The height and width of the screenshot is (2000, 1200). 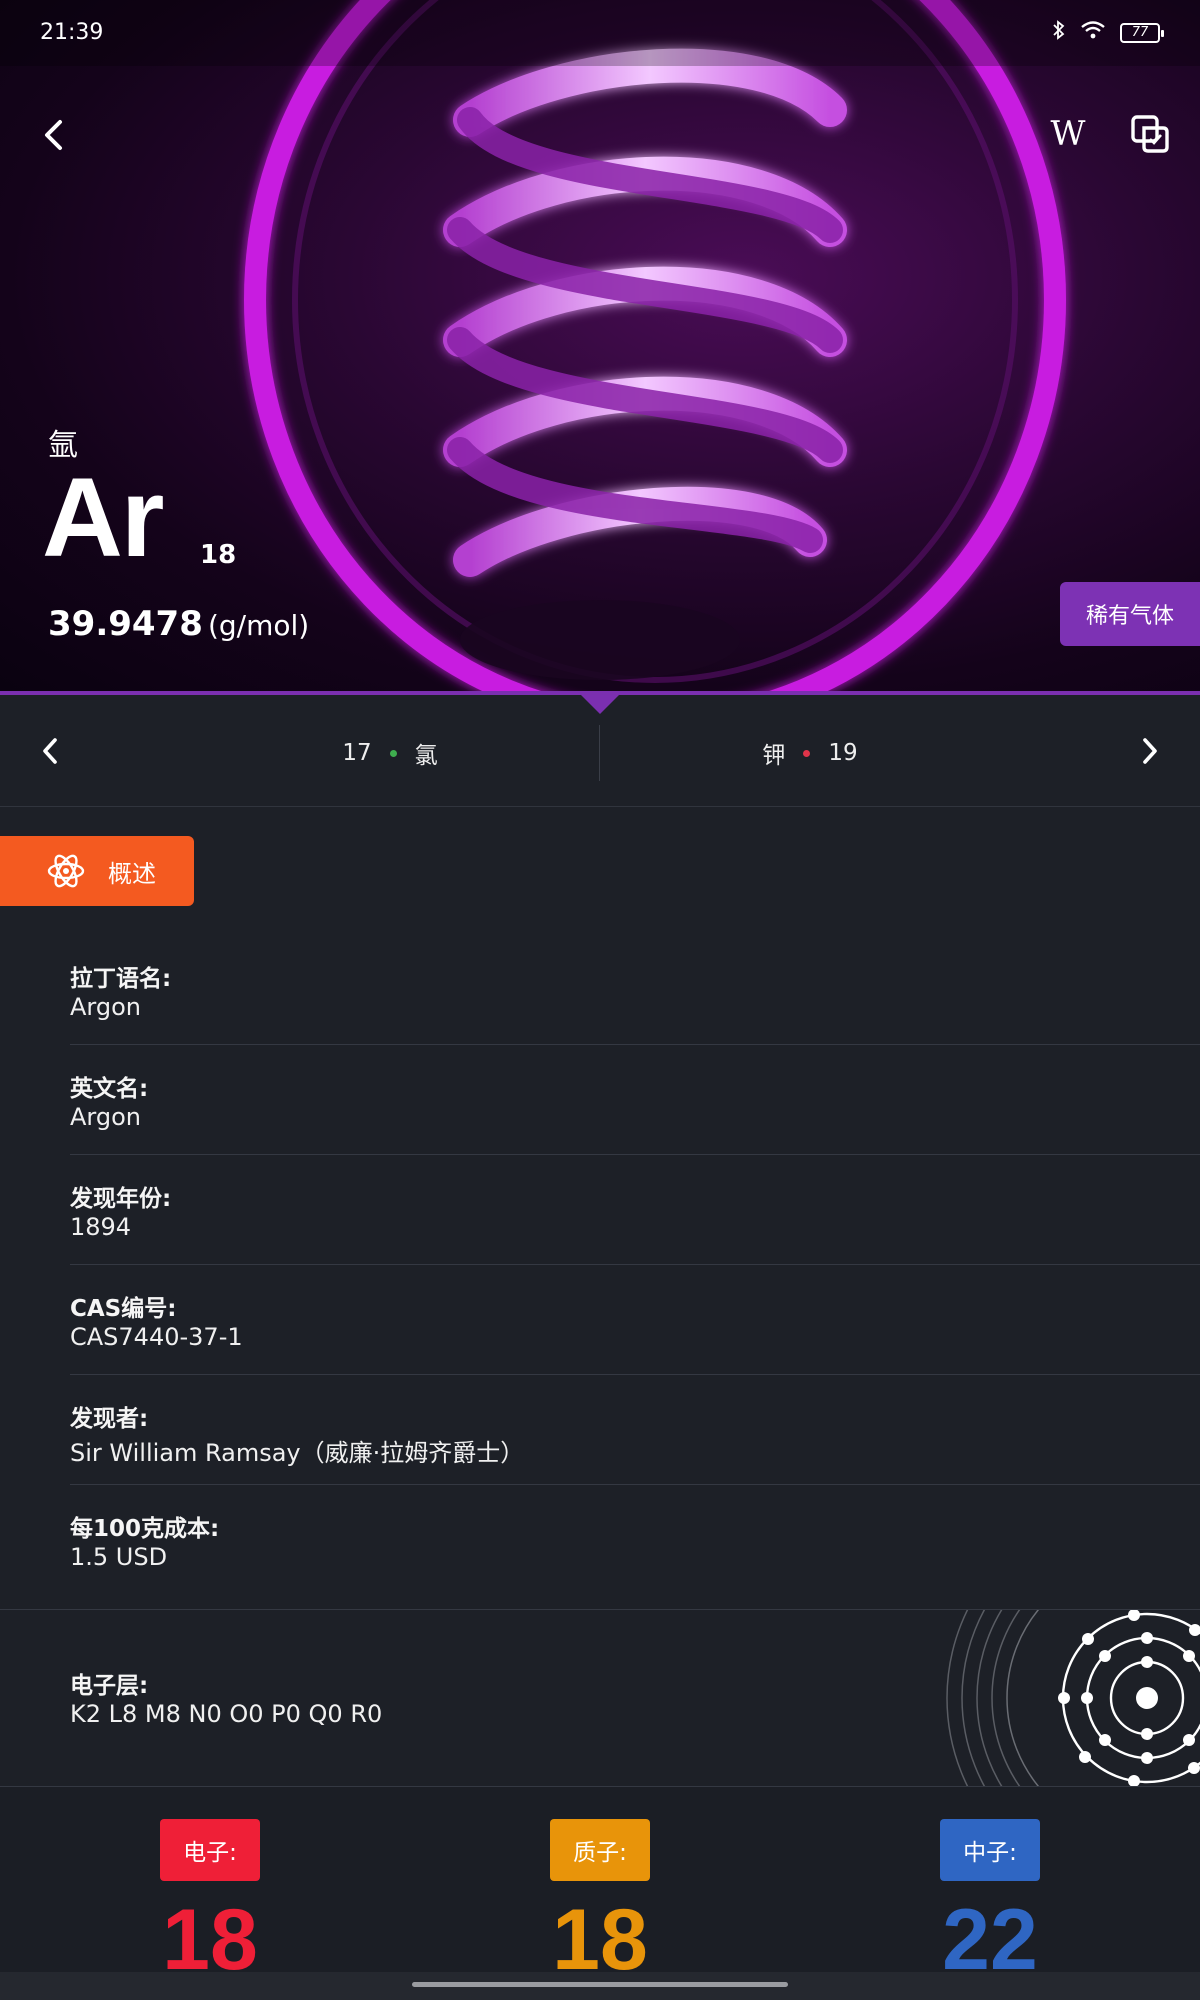 I want to click on info-label: 发现年份:, so click(x=121, y=1199).